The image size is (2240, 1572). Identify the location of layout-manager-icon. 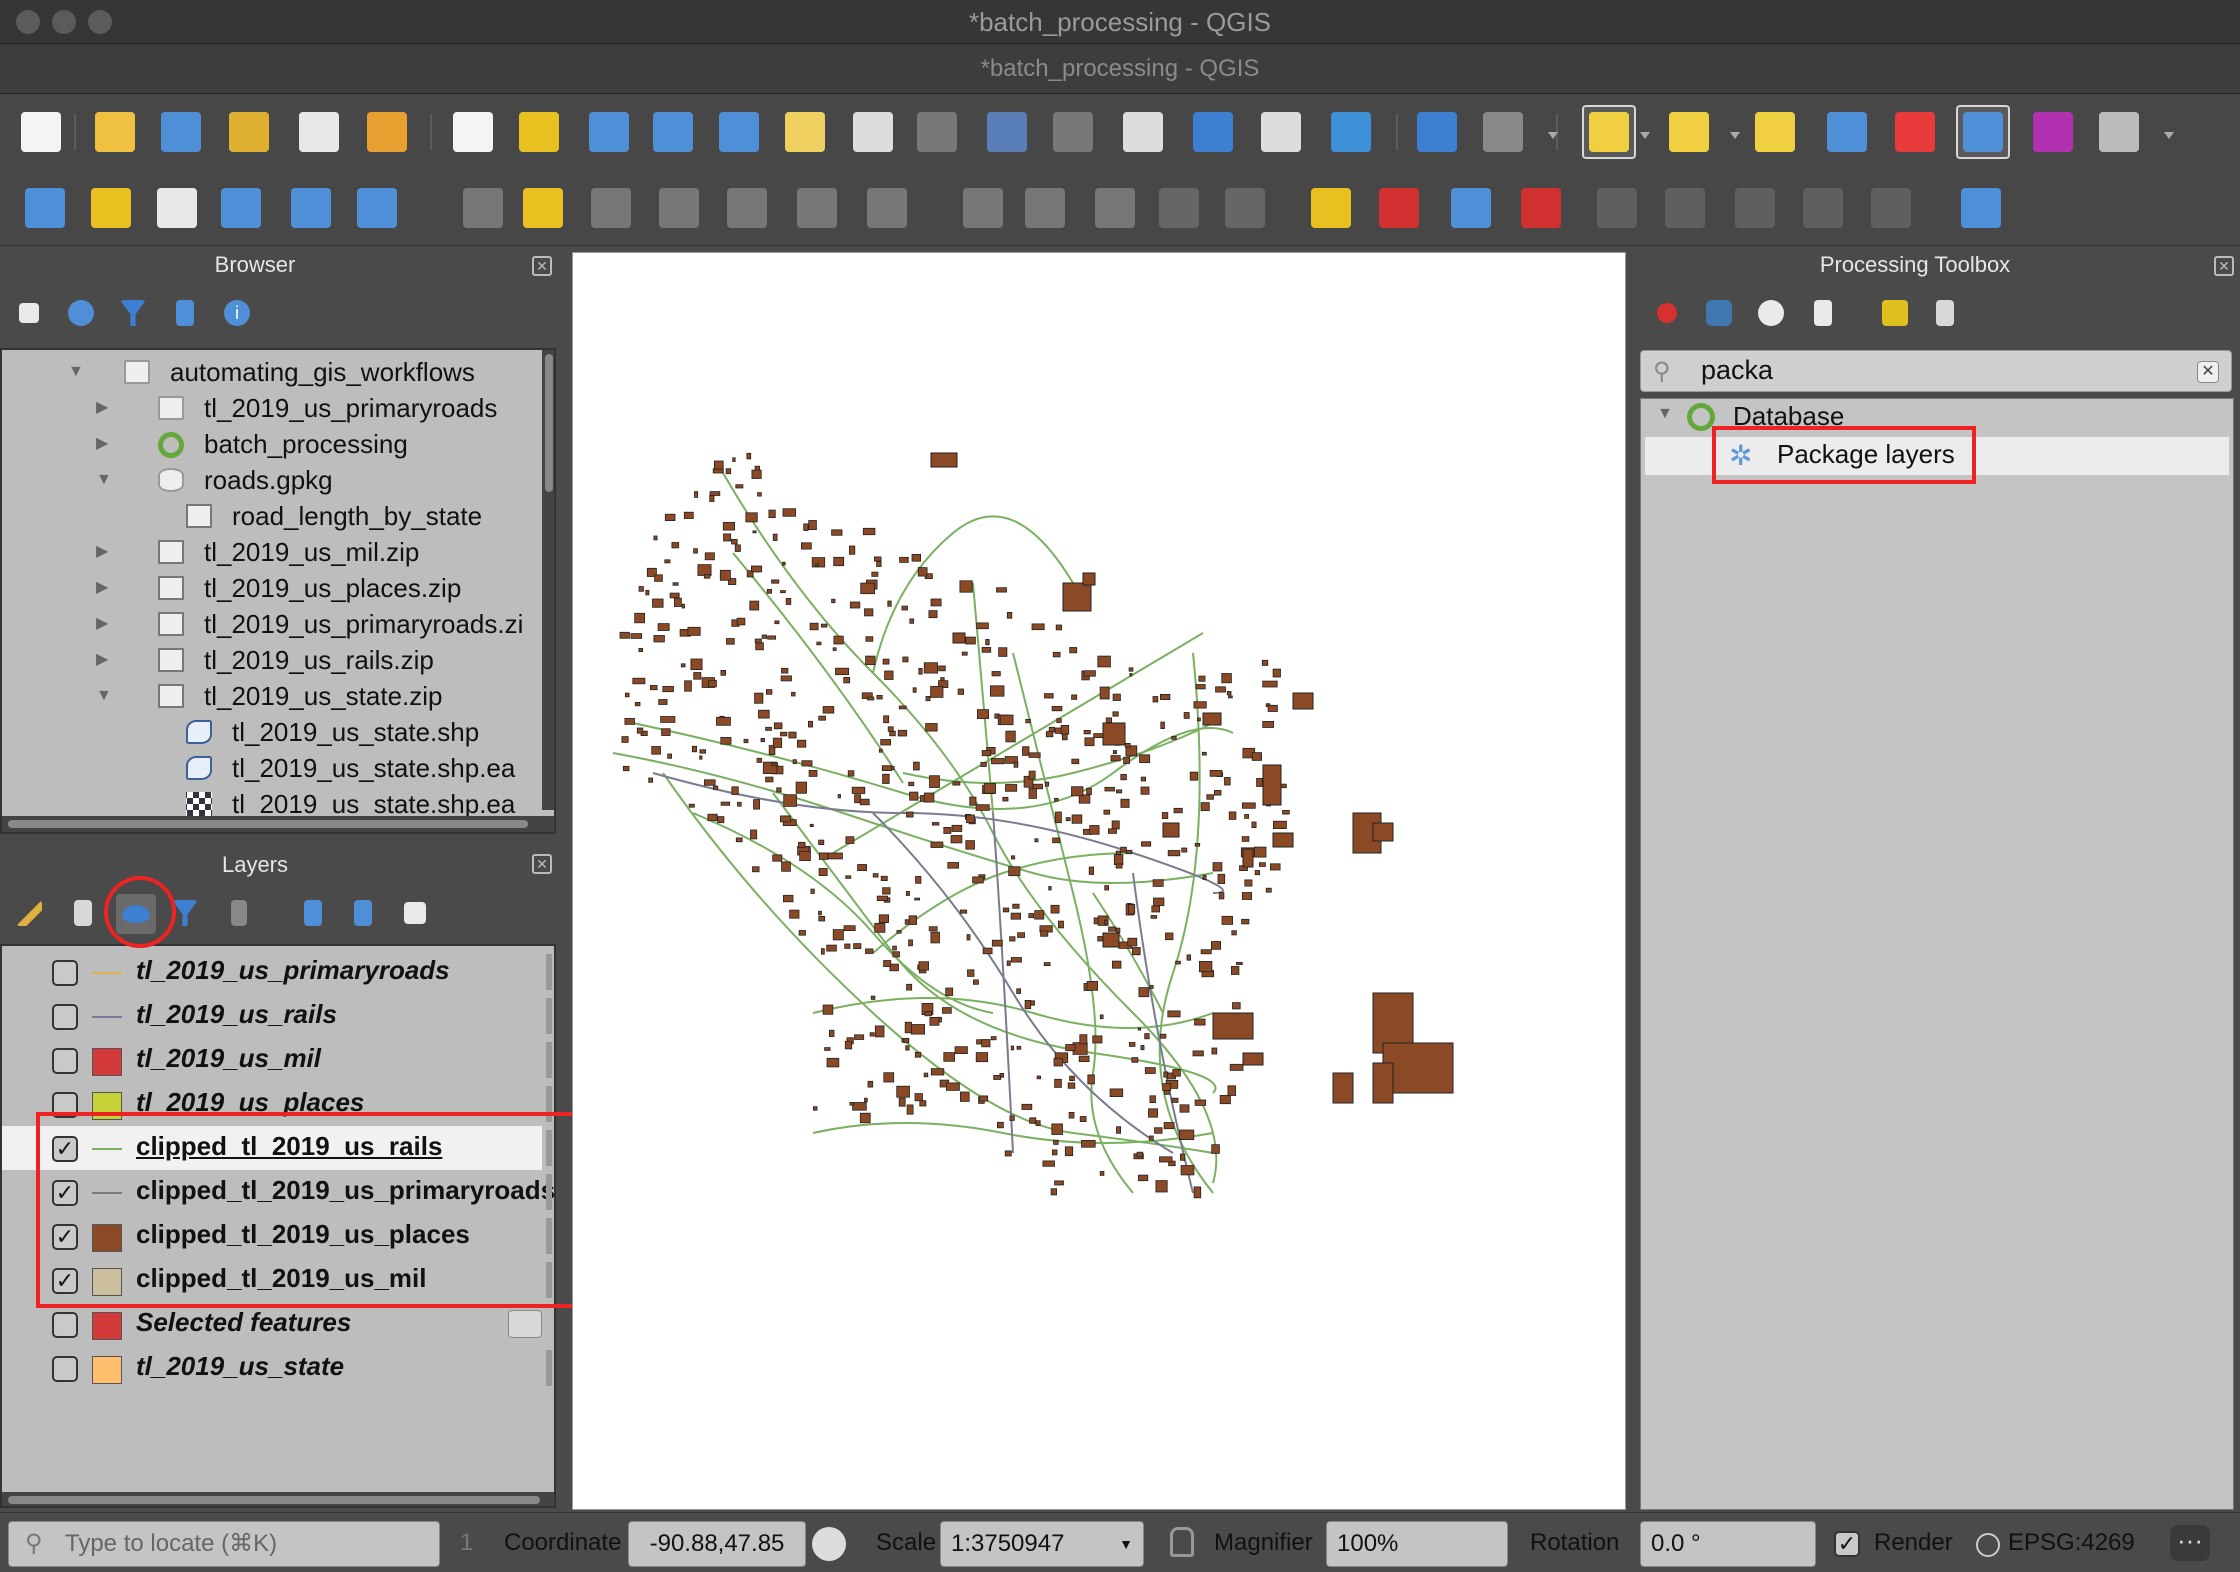
(319, 132).